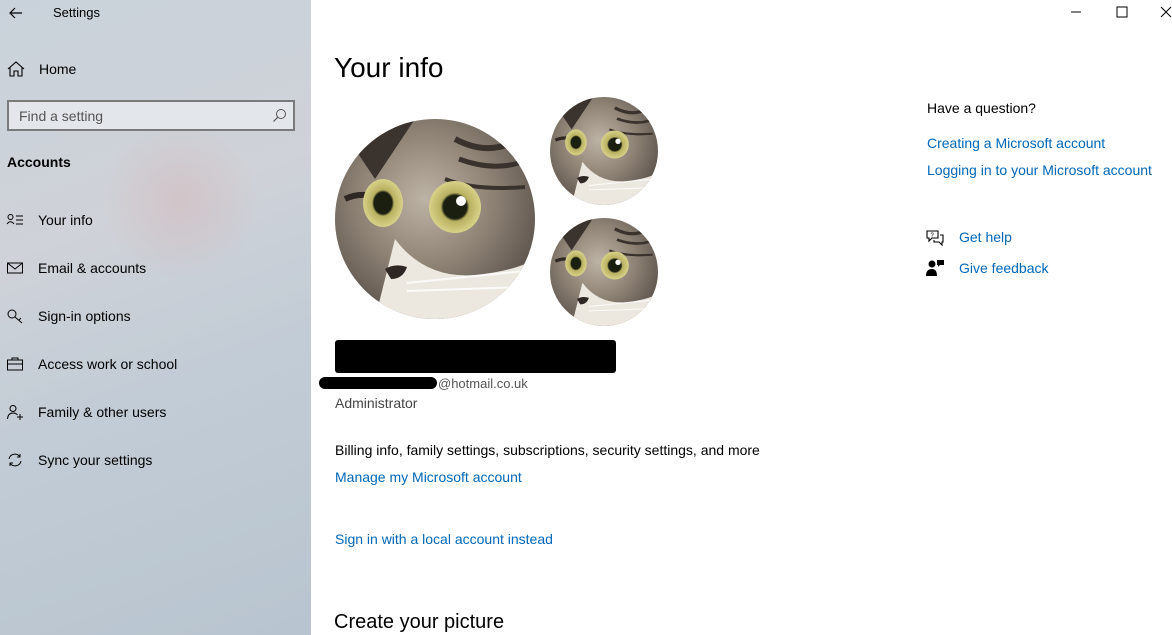 This screenshot has width=1172, height=635. I want to click on sidebar-item-your-info: Your info, so click(155, 220).